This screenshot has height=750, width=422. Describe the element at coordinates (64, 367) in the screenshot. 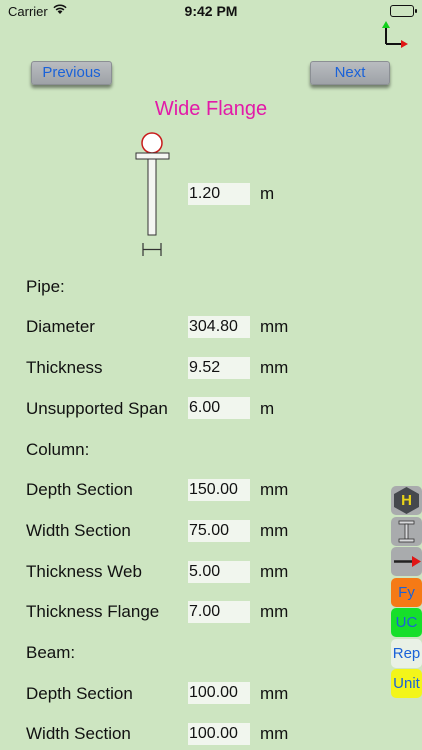

I see `row-label: Thickness` at that location.